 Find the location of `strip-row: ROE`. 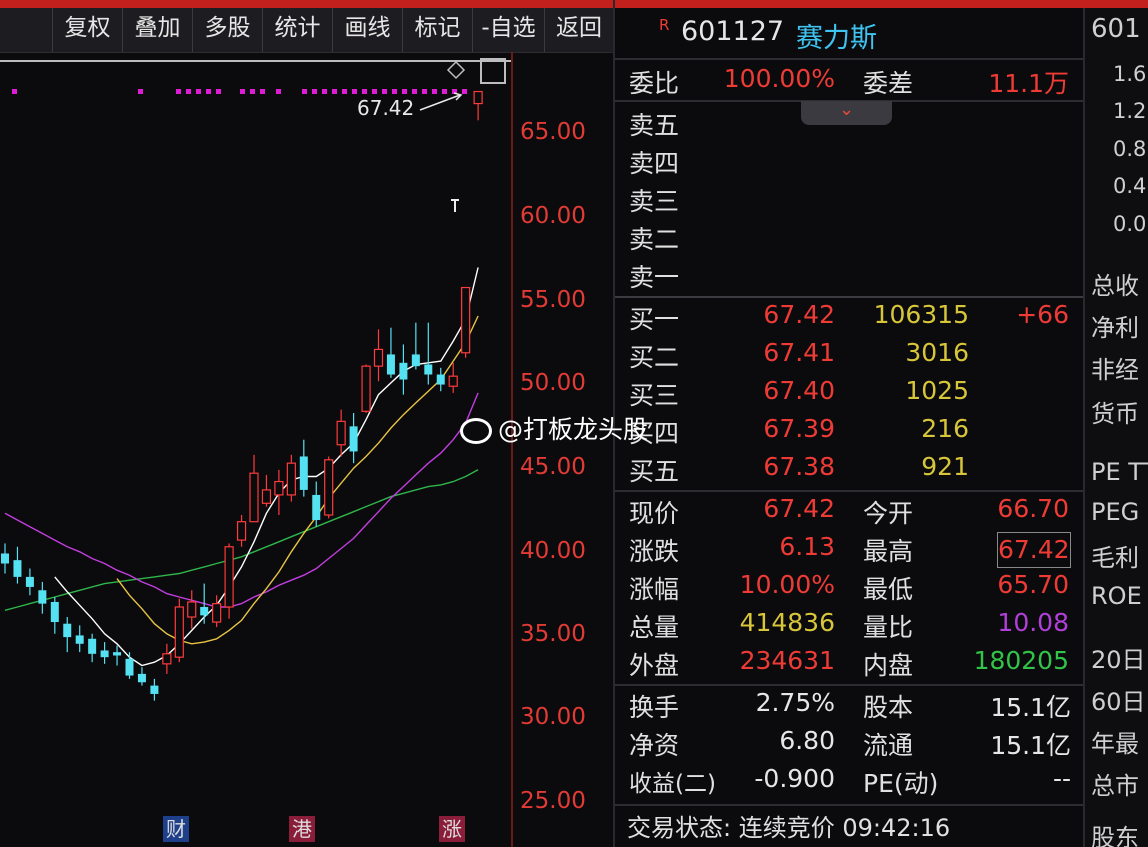

strip-row: ROE is located at coordinates (1116, 596).